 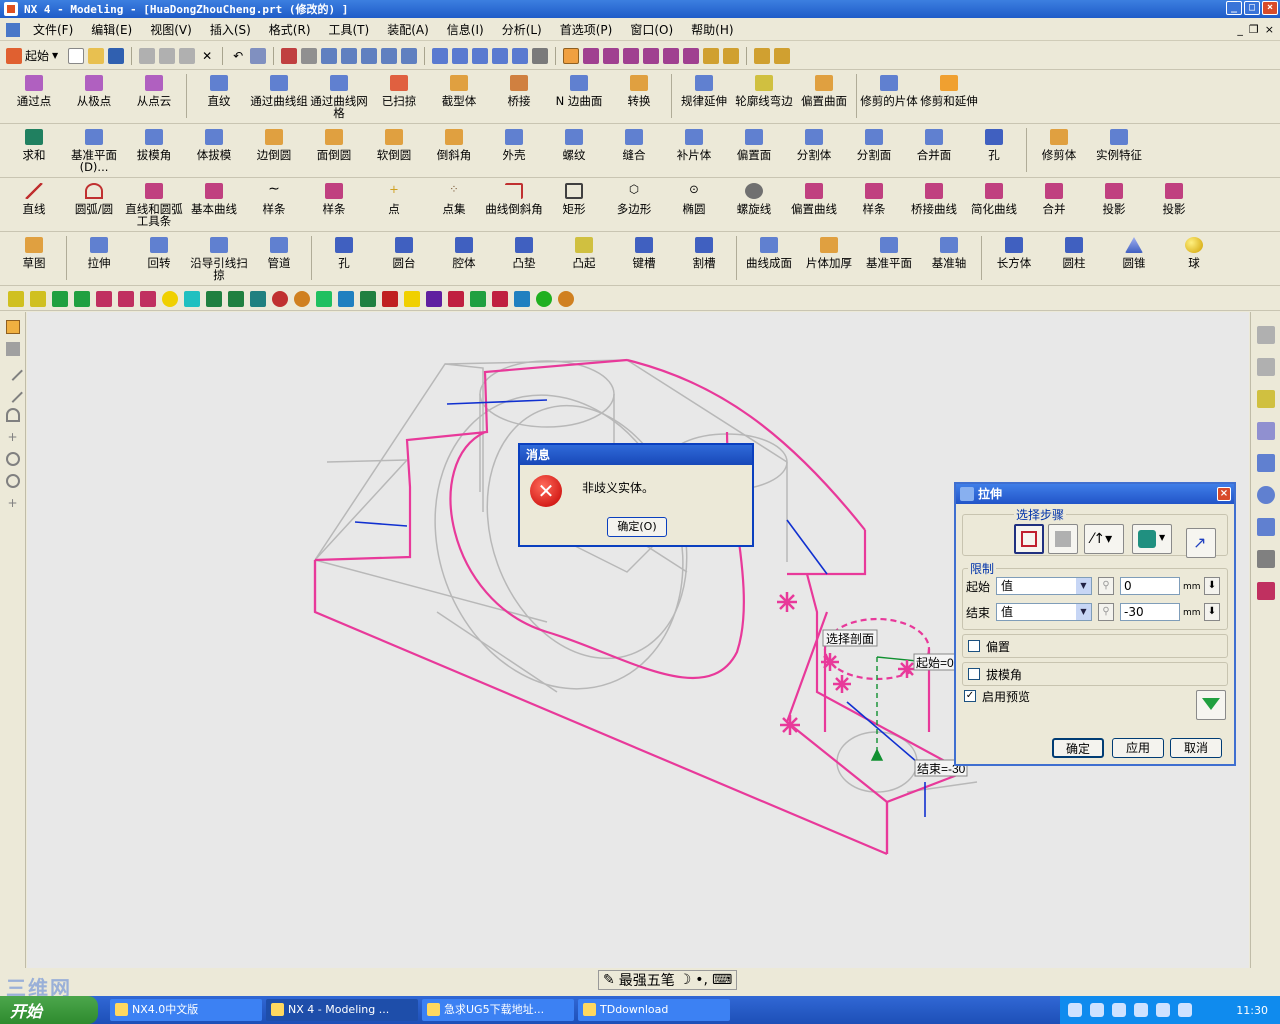 What do you see at coordinates (970, 696) in the screenshot?
I see `preview-checkbox: ✓` at bounding box center [970, 696].